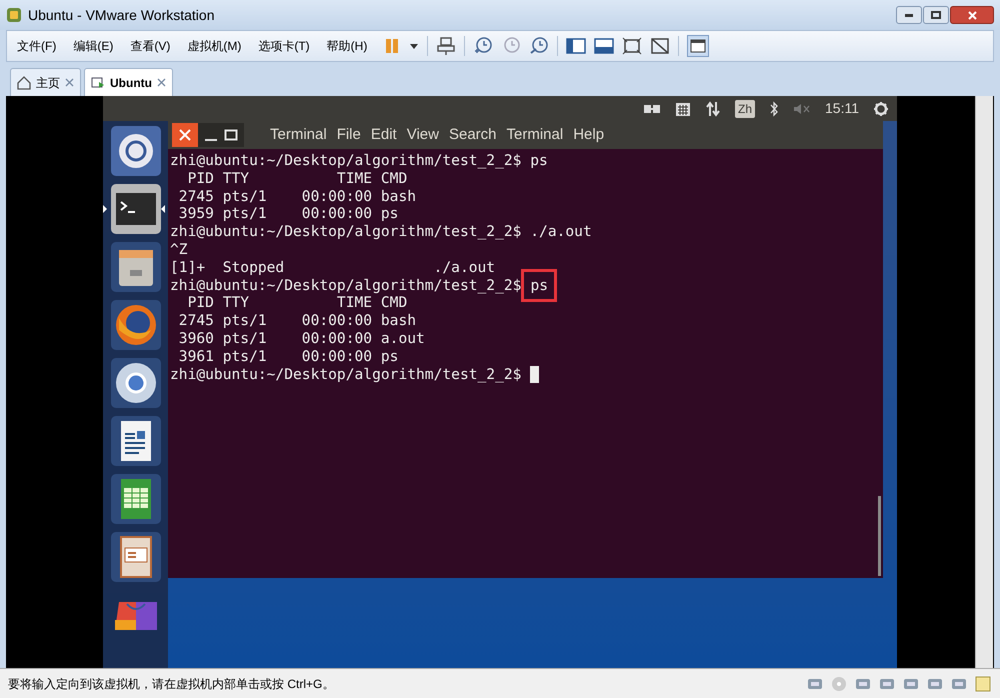 The image size is (1000, 698). Describe the element at coordinates (422, 135) in the screenshot. I see `menu-item: View` at that location.